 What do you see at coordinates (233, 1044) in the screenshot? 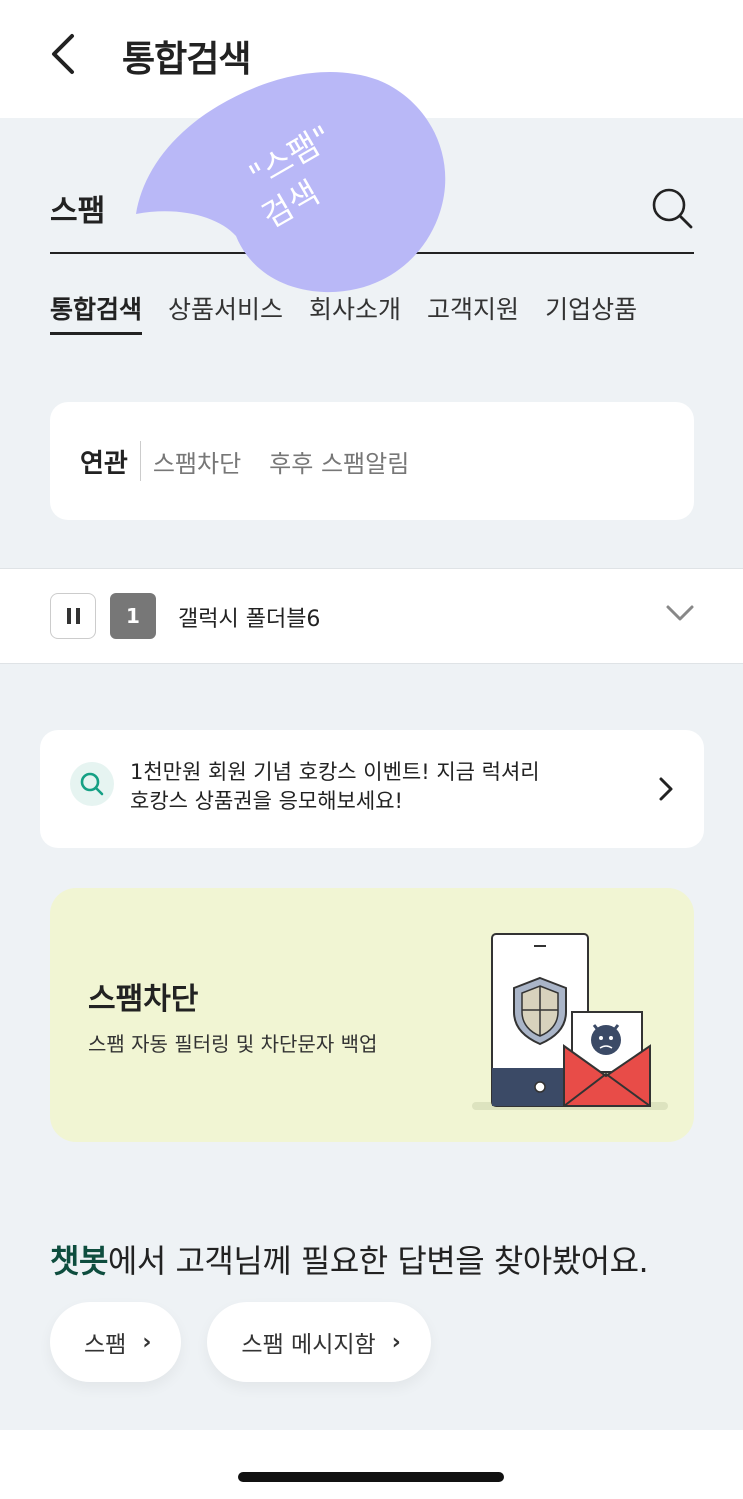
I see `banner-subtitle: 스팸 자동 필터링 및 차단문자 백업` at bounding box center [233, 1044].